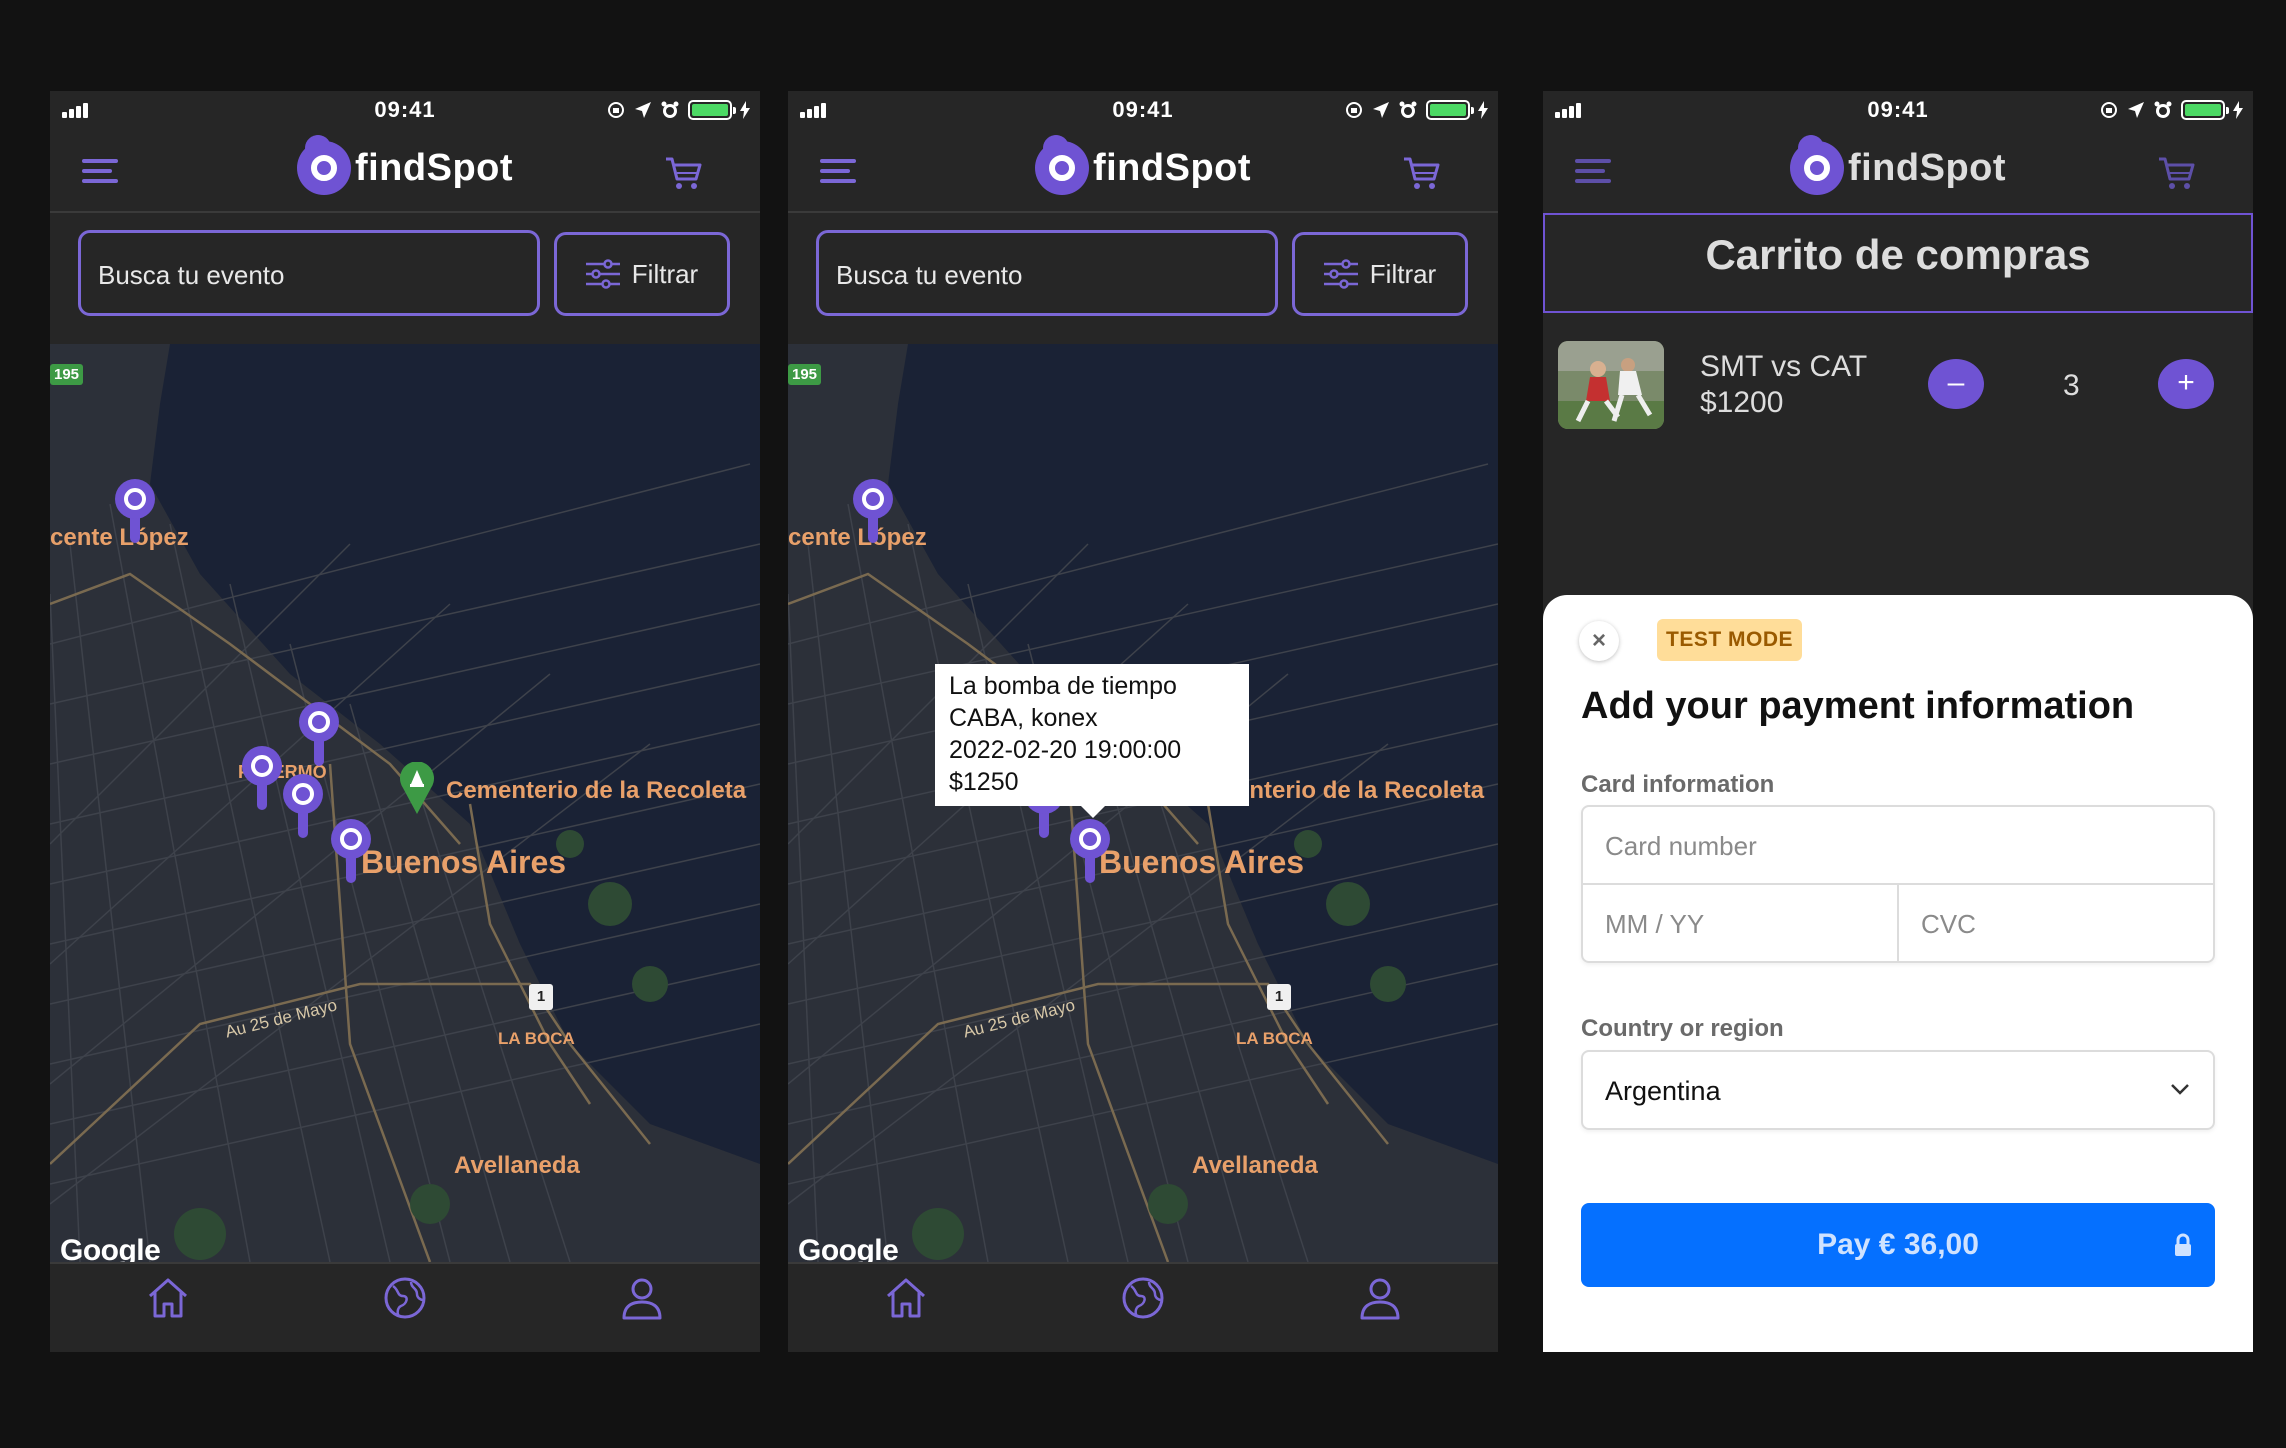  Describe the element at coordinates (1682, 1028) in the screenshot. I see `country-label: Country or region` at that location.